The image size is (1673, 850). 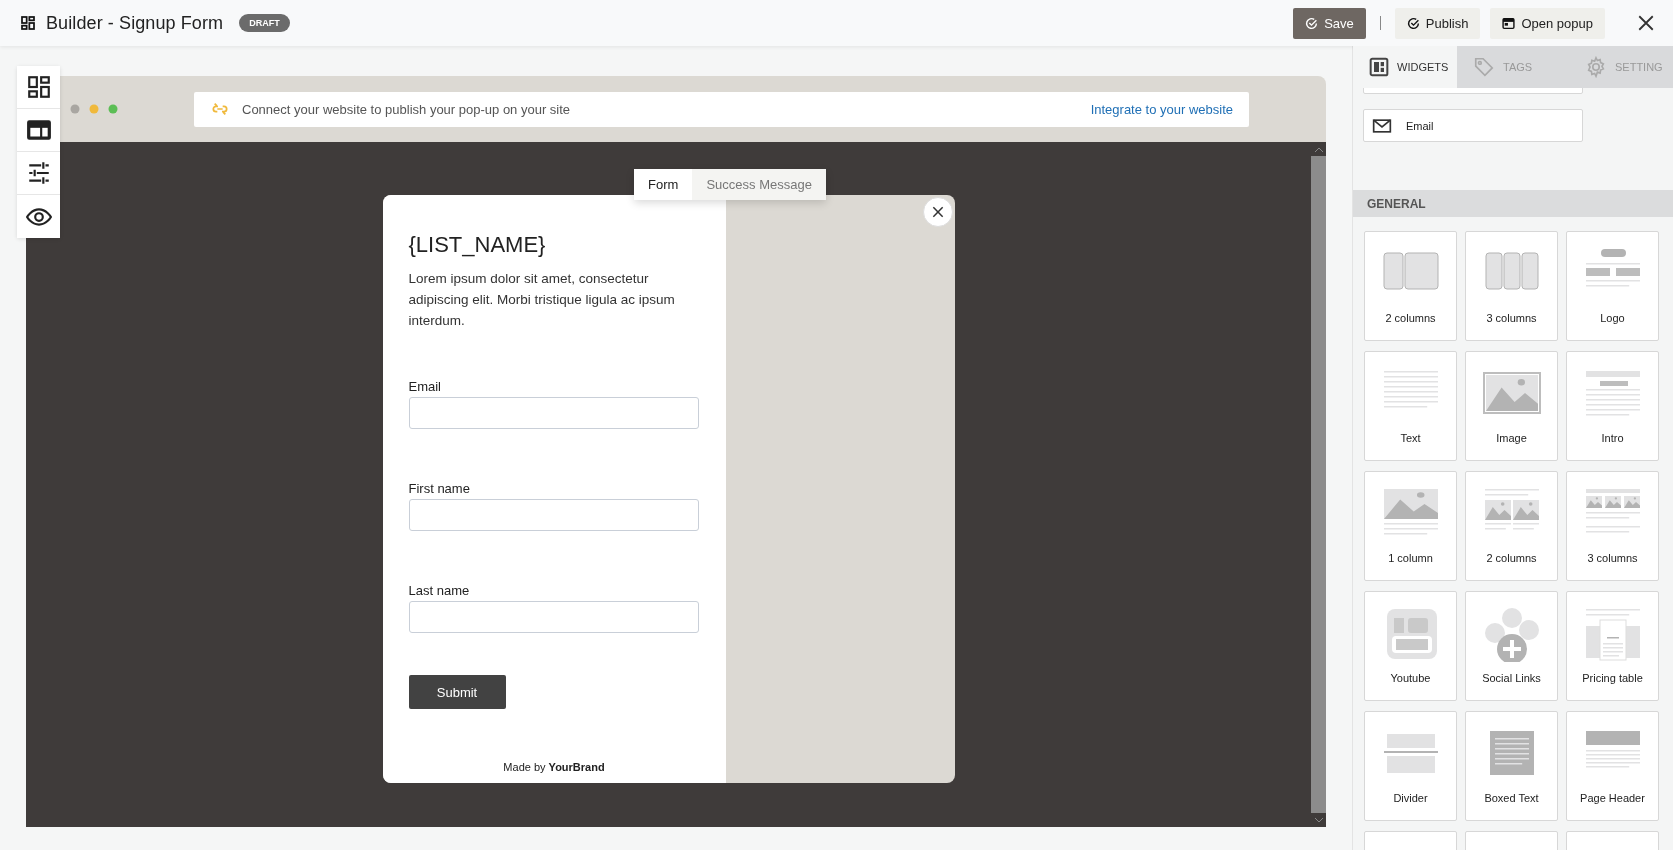 What do you see at coordinates (1612, 406) in the screenshot?
I see `widget-card: Intro` at bounding box center [1612, 406].